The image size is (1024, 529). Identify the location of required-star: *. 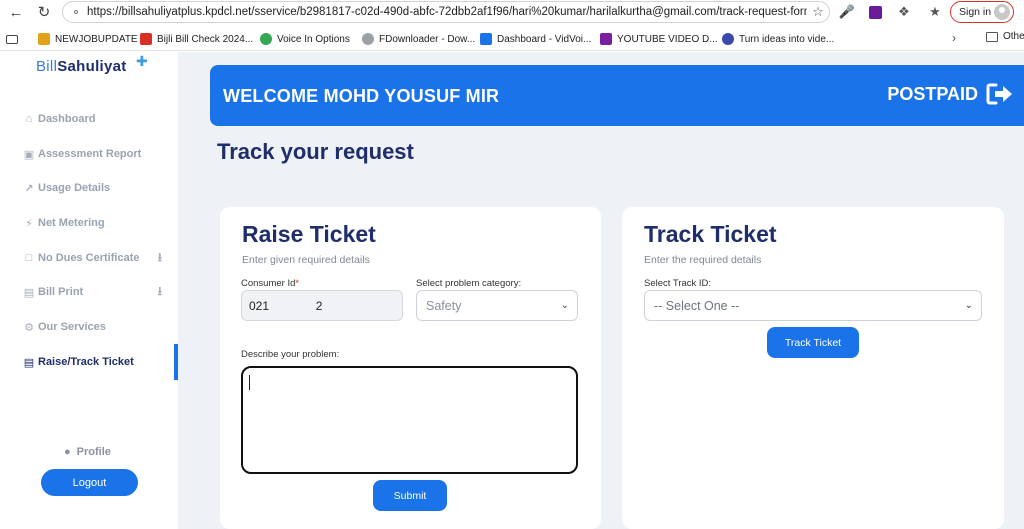
(297, 283).